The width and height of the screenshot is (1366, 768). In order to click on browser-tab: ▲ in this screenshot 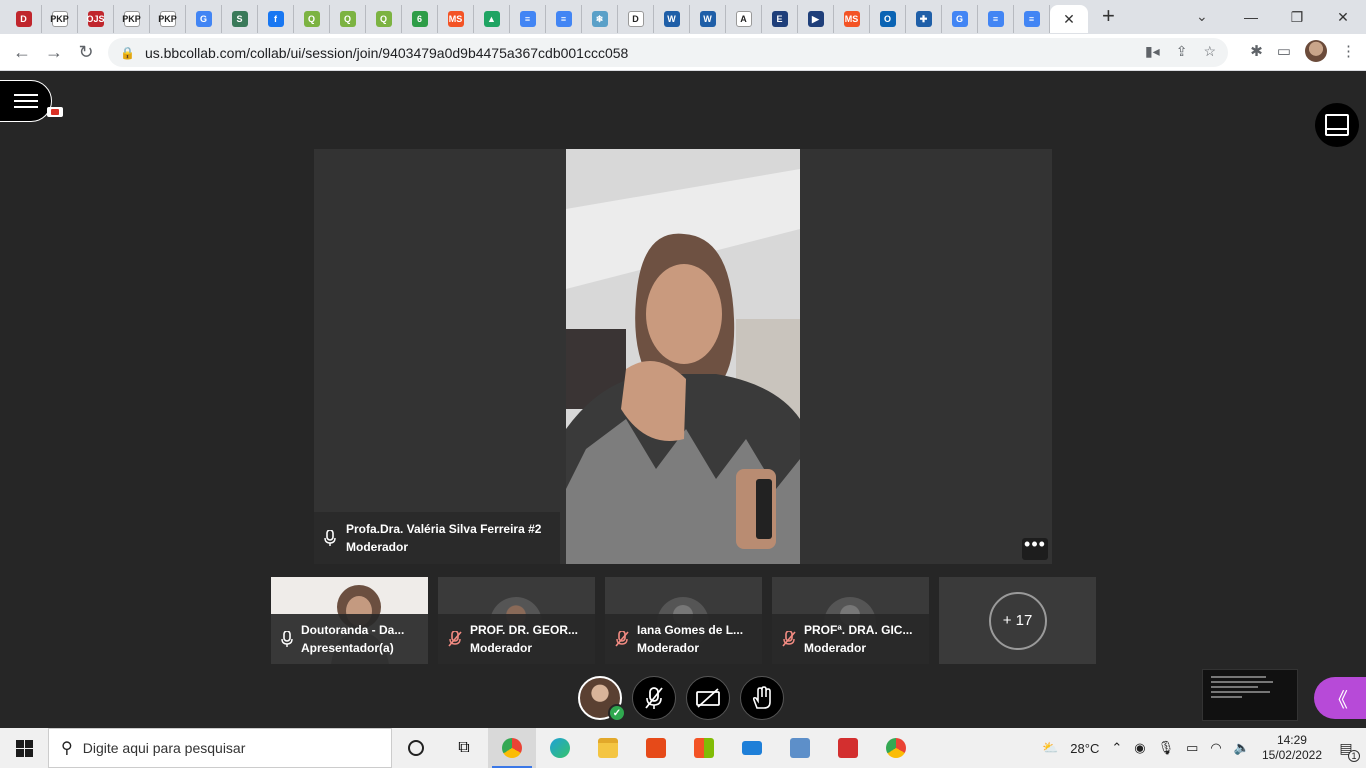, I will do `click(492, 19)`.